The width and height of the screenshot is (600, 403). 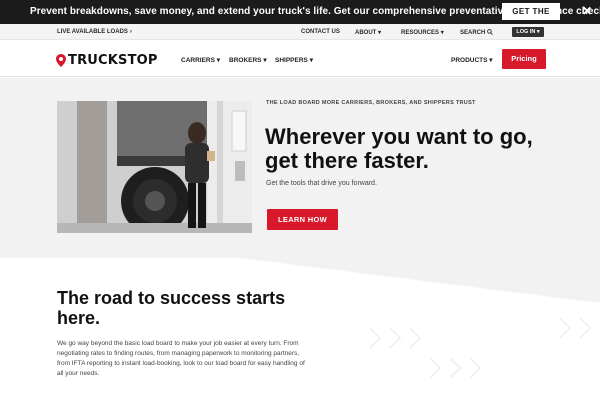 I want to click on about-menu: ABOUT ▾, so click(x=368, y=32).